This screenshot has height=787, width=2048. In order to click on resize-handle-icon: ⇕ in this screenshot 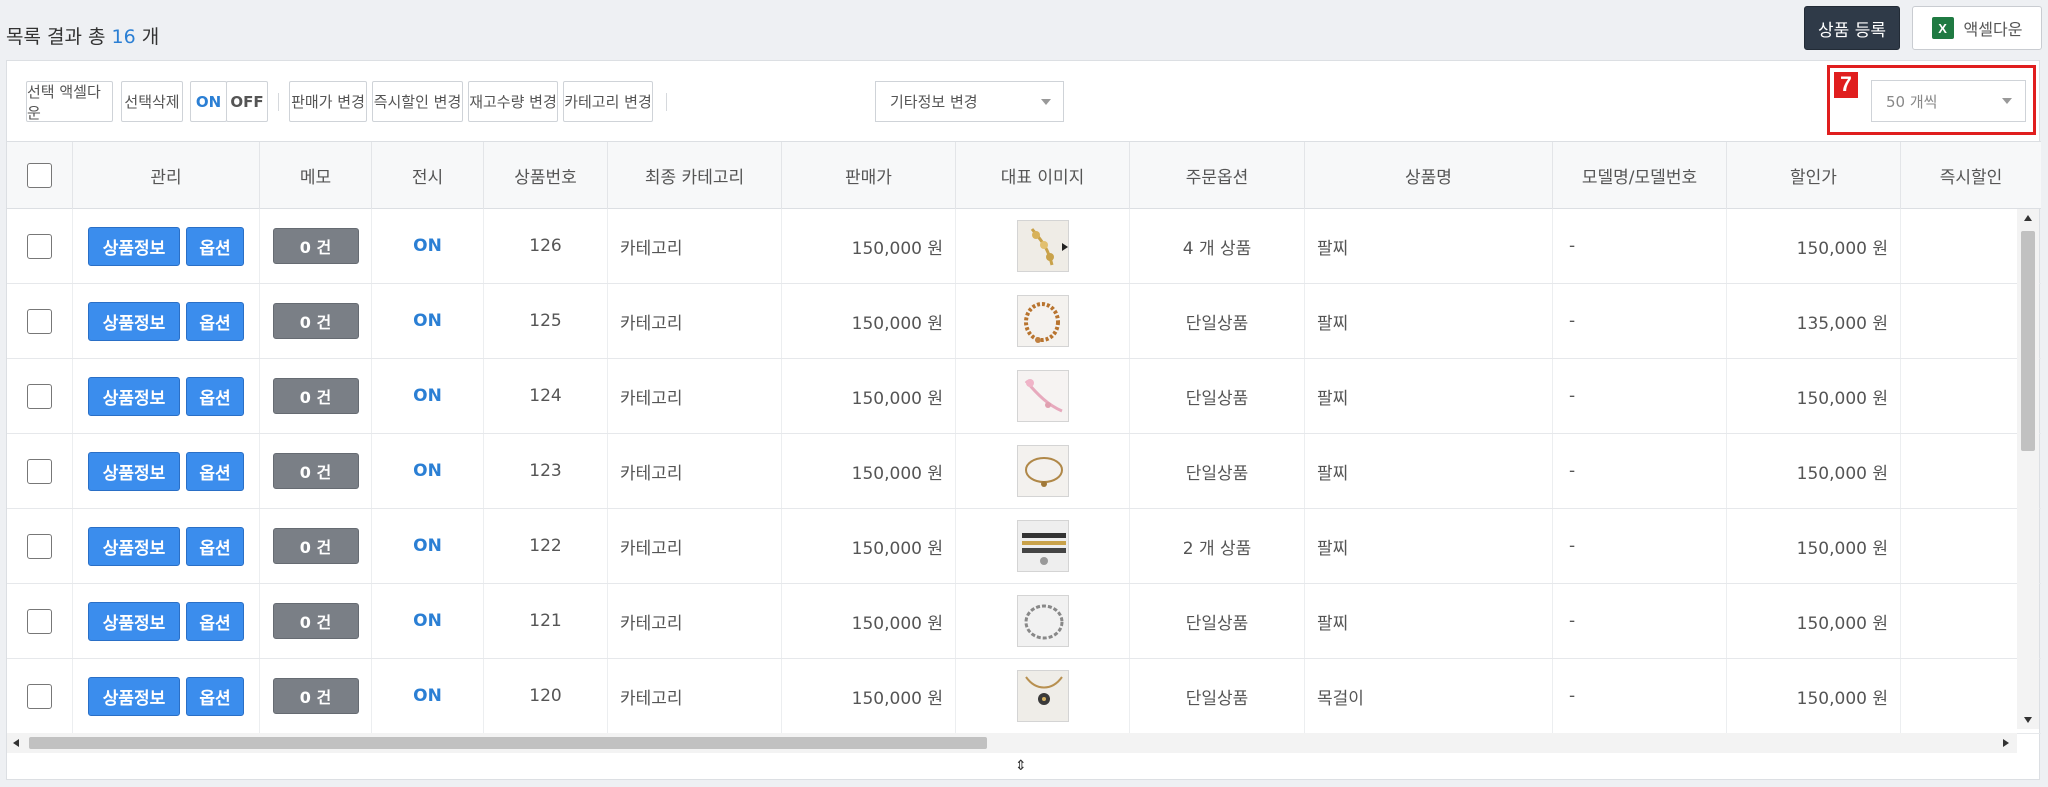, I will do `click(1021, 766)`.